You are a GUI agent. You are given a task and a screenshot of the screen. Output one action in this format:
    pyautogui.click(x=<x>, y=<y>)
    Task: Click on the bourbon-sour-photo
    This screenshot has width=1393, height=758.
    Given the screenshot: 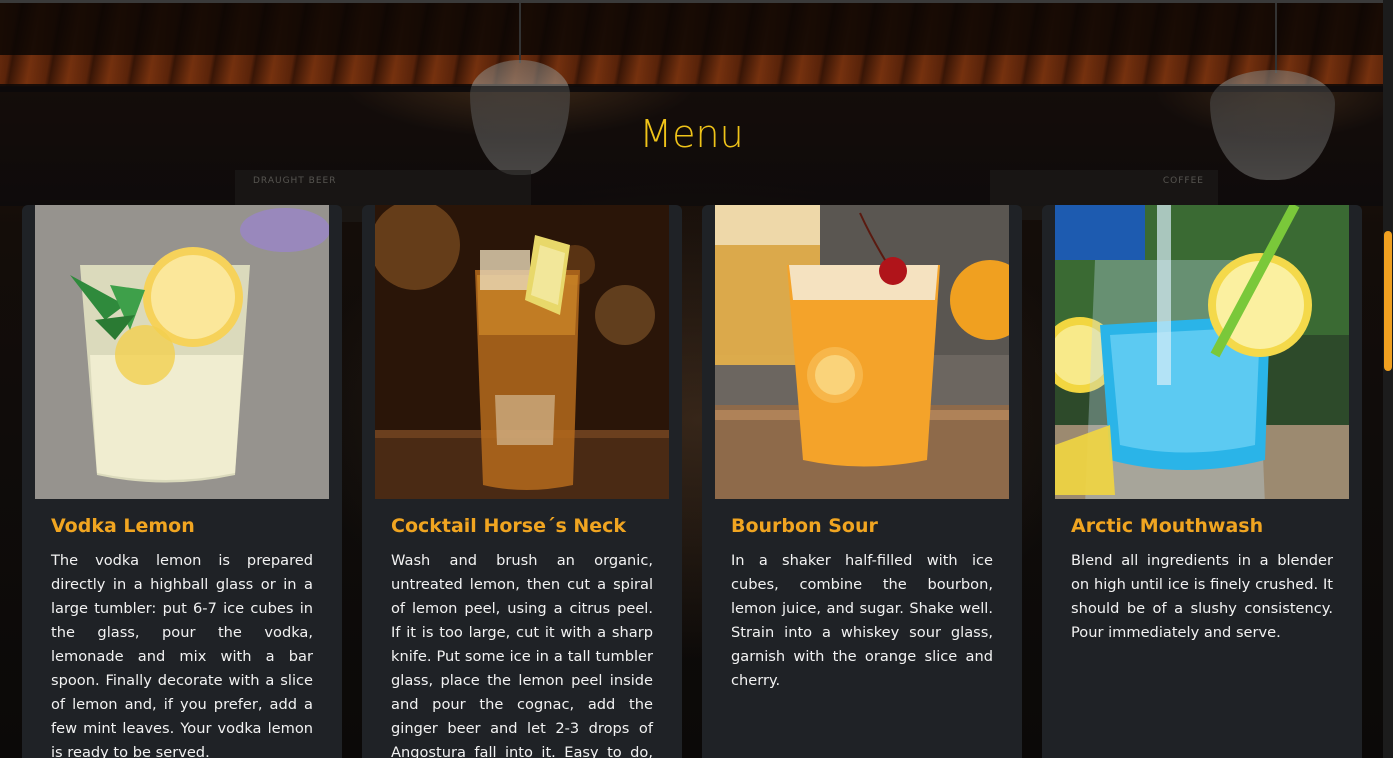 What is the action you would take?
    pyautogui.click(x=862, y=352)
    